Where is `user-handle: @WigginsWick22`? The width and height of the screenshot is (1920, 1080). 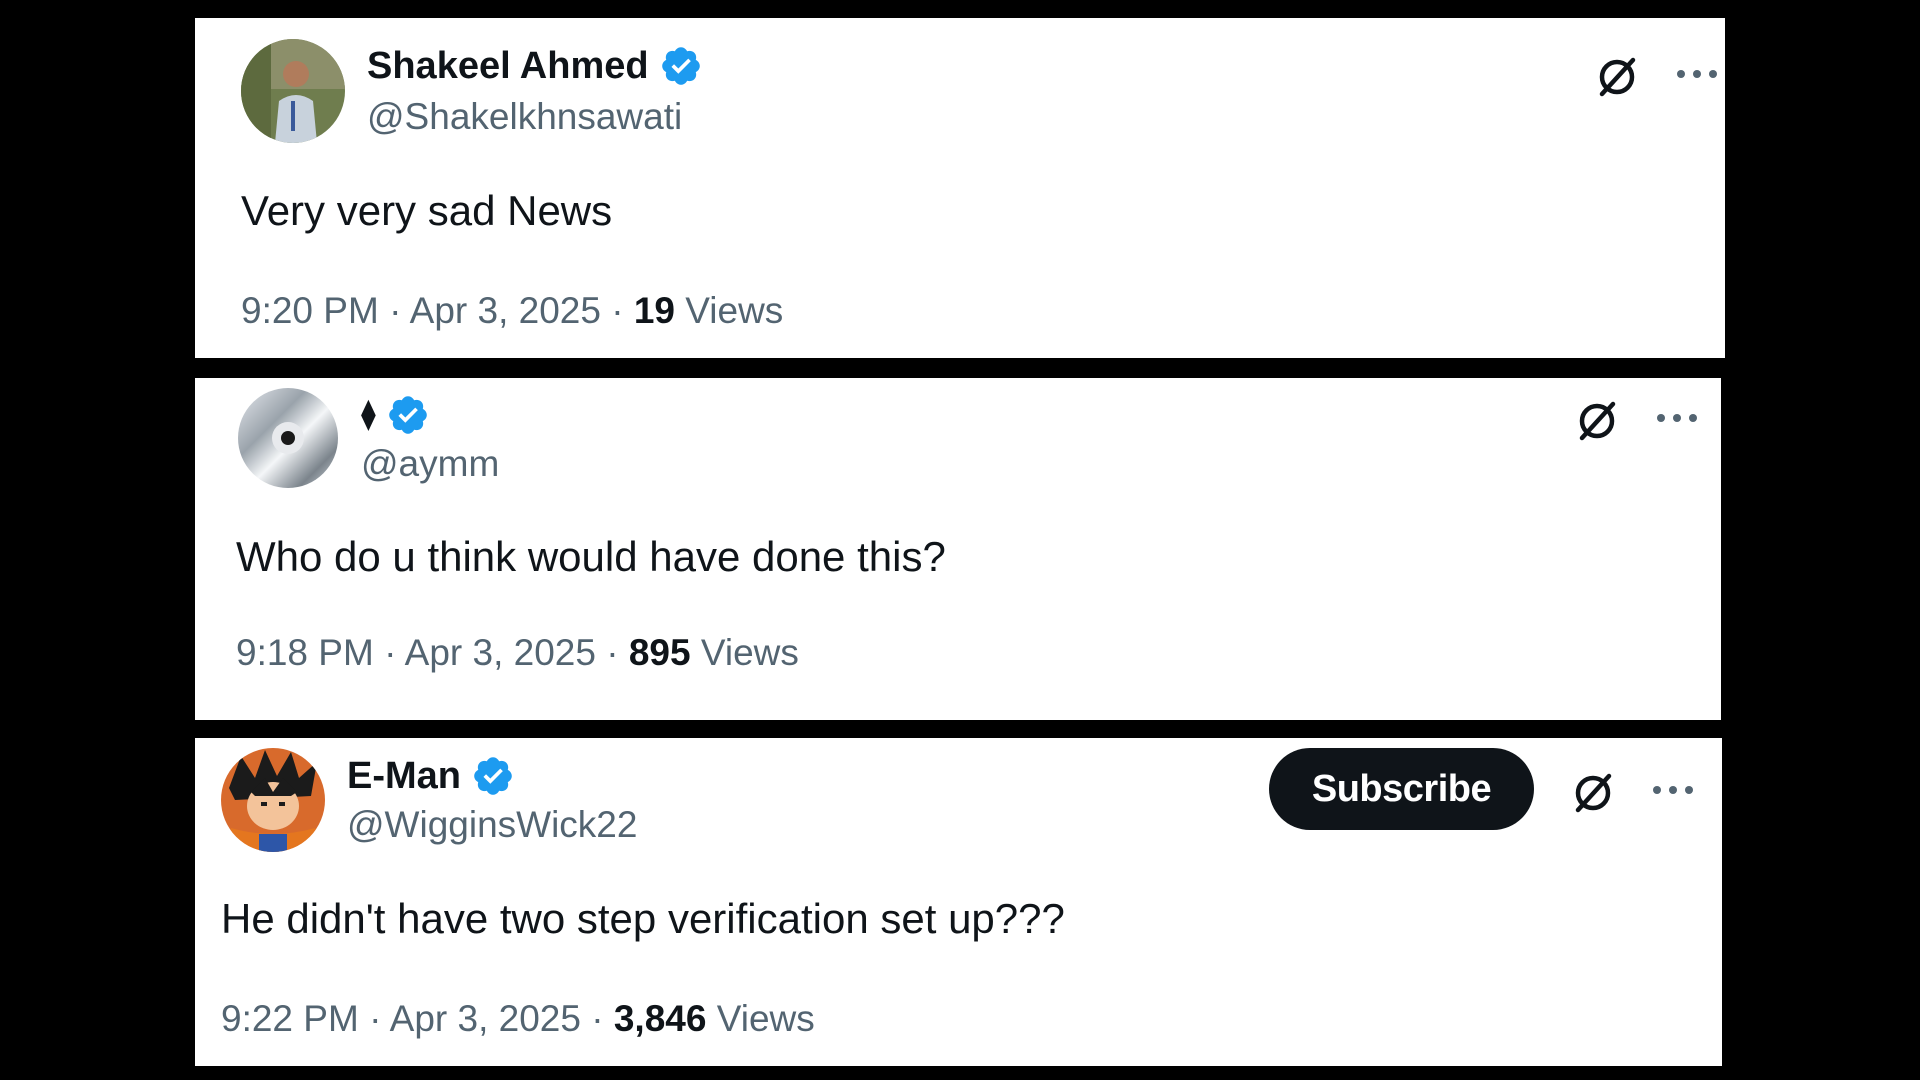 user-handle: @WigginsWick22 is located at coordinates (492, 824).